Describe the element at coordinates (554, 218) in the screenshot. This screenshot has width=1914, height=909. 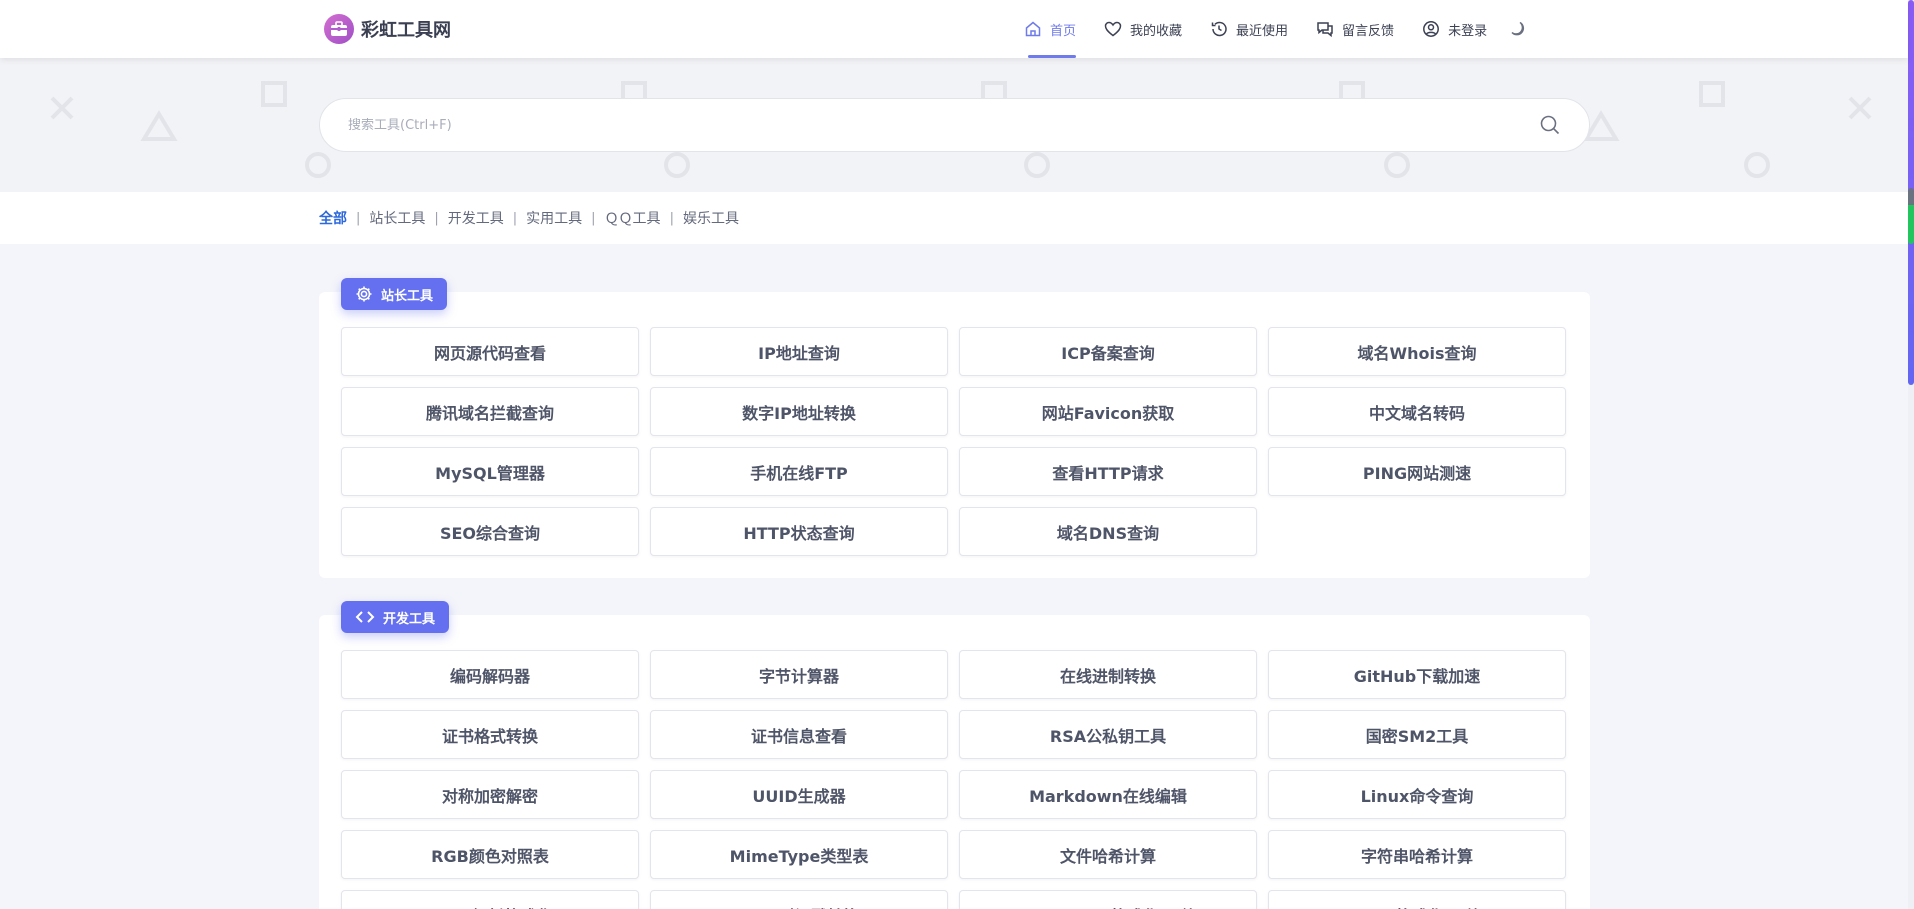
I see `category-utility: 实用工具` at that location.